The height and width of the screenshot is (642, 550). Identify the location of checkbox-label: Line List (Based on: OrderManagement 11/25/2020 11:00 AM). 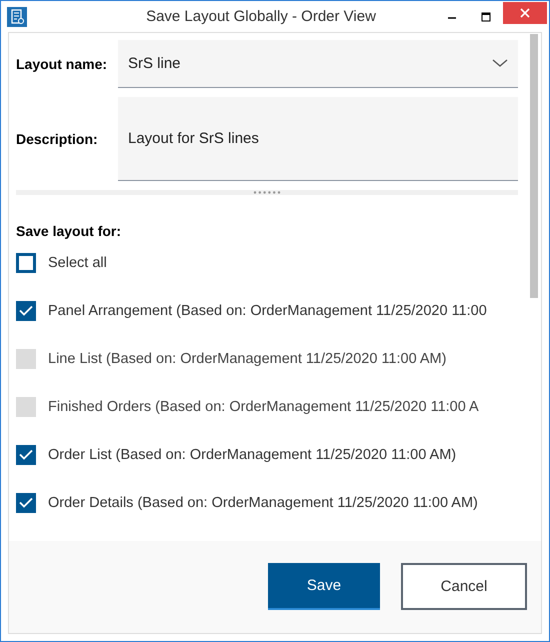
(247, 358).